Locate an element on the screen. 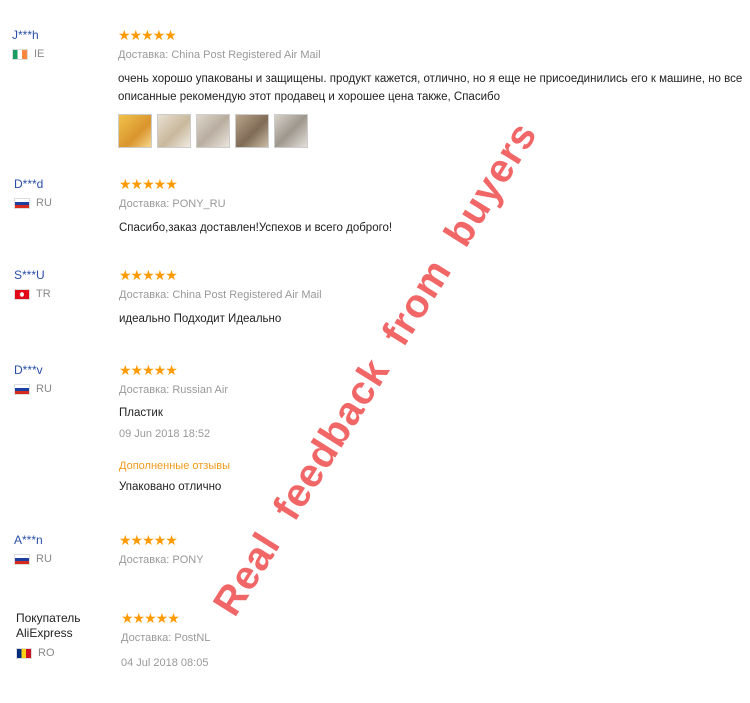  country: TR is located at coordinates (64, 294).